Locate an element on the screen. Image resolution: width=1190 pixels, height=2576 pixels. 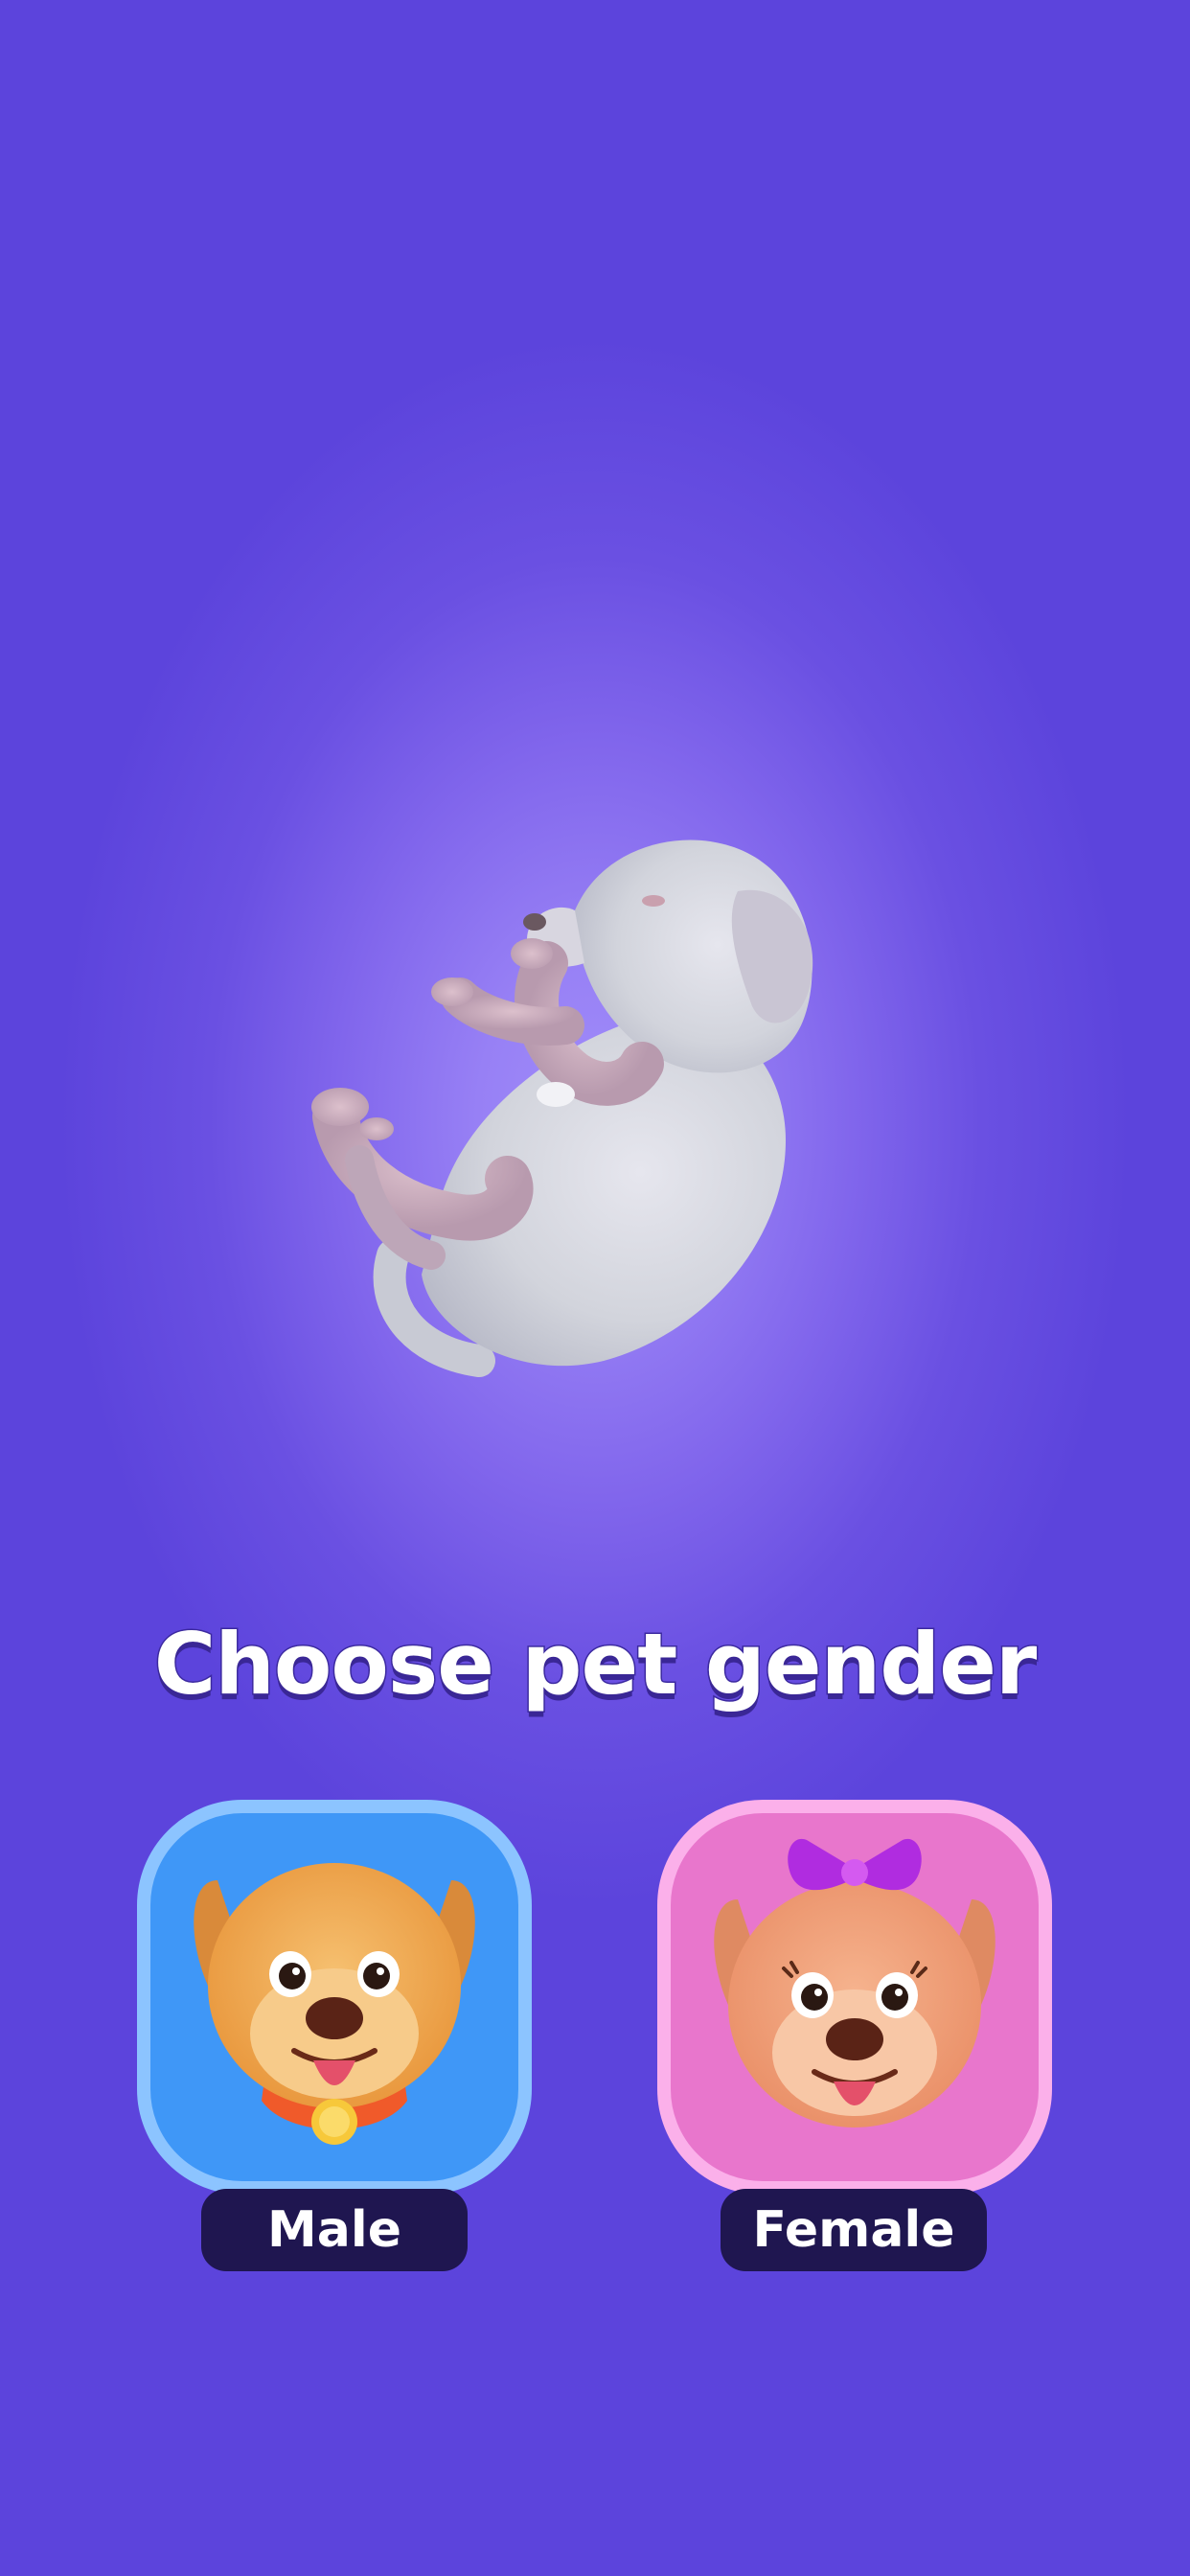
male-option-card is located at coordinates (334, 1997).